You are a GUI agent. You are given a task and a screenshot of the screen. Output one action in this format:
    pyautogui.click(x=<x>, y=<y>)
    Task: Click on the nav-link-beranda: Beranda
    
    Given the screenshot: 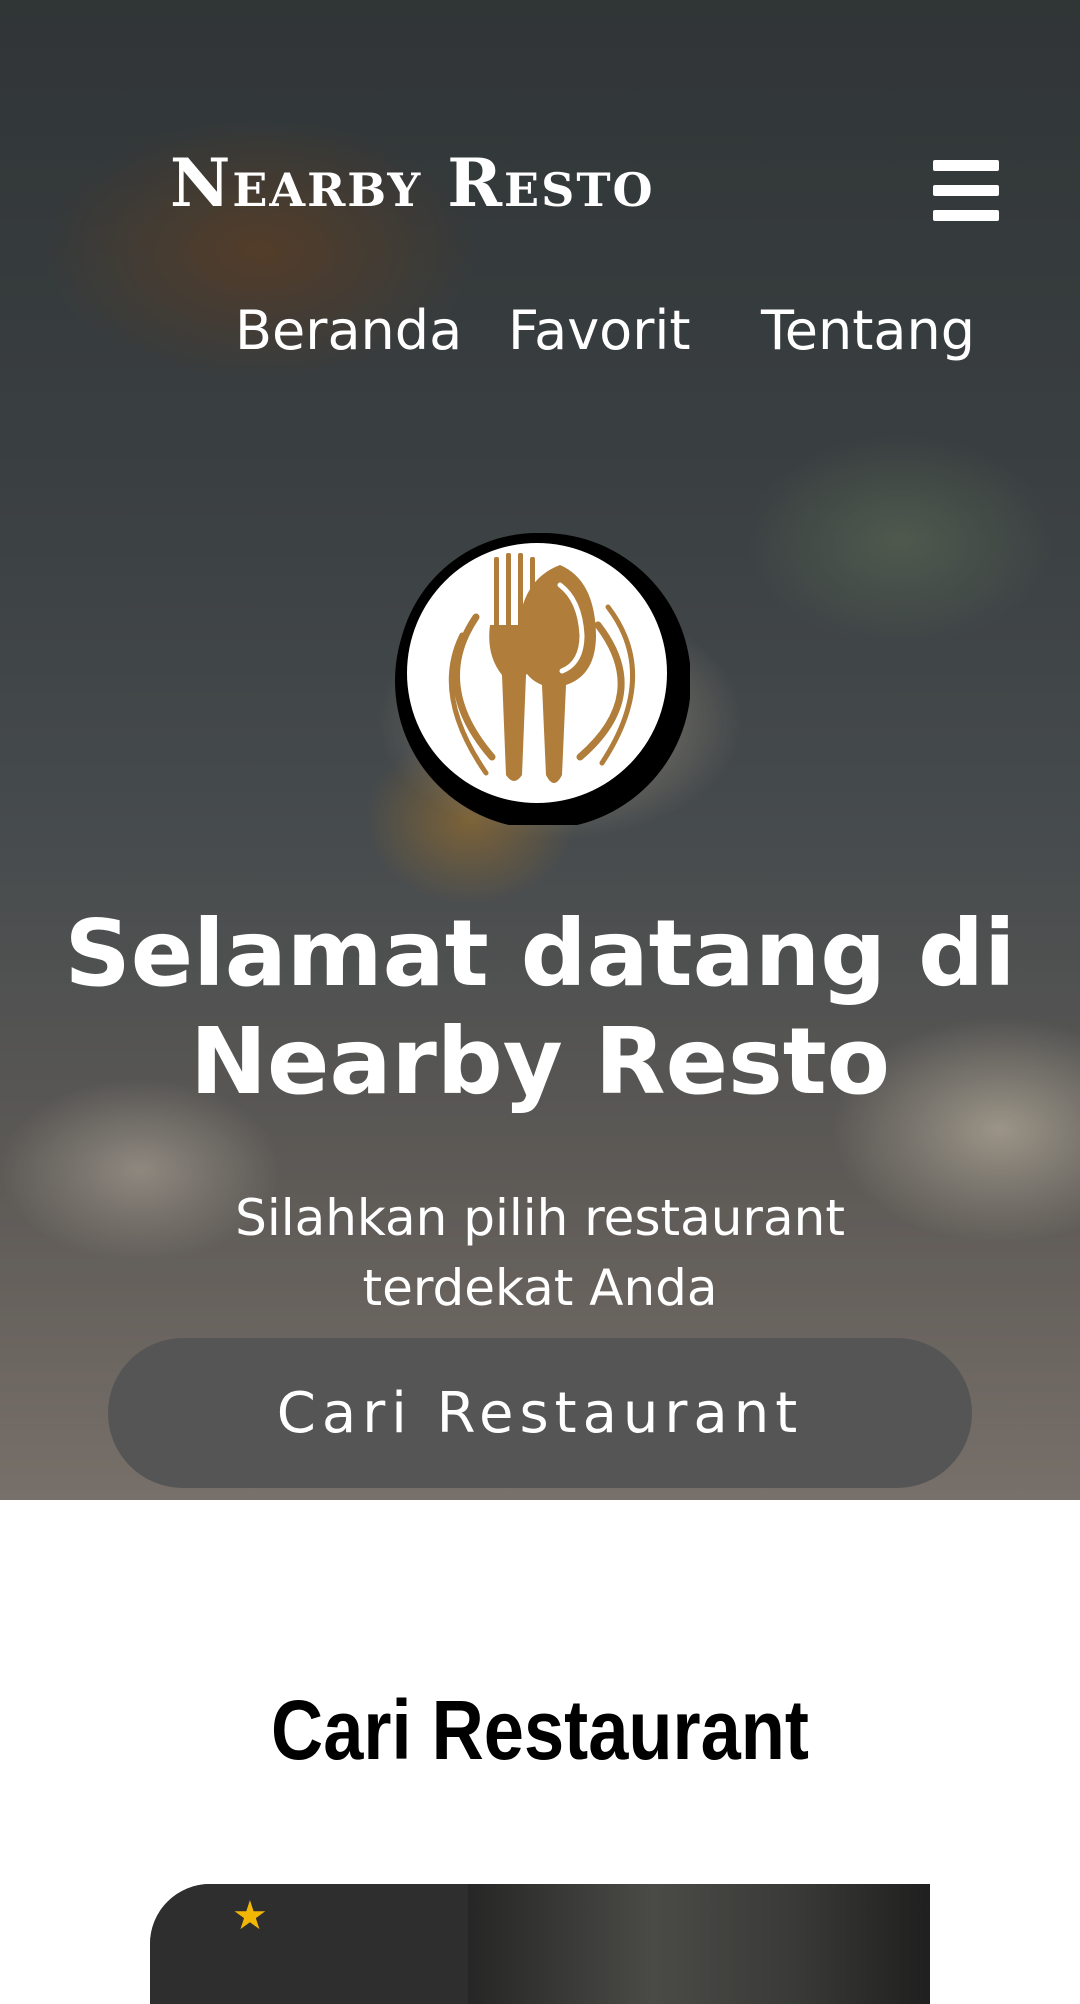 What is the action you would take?
    pyautogui.click(x=348, y=331)
    